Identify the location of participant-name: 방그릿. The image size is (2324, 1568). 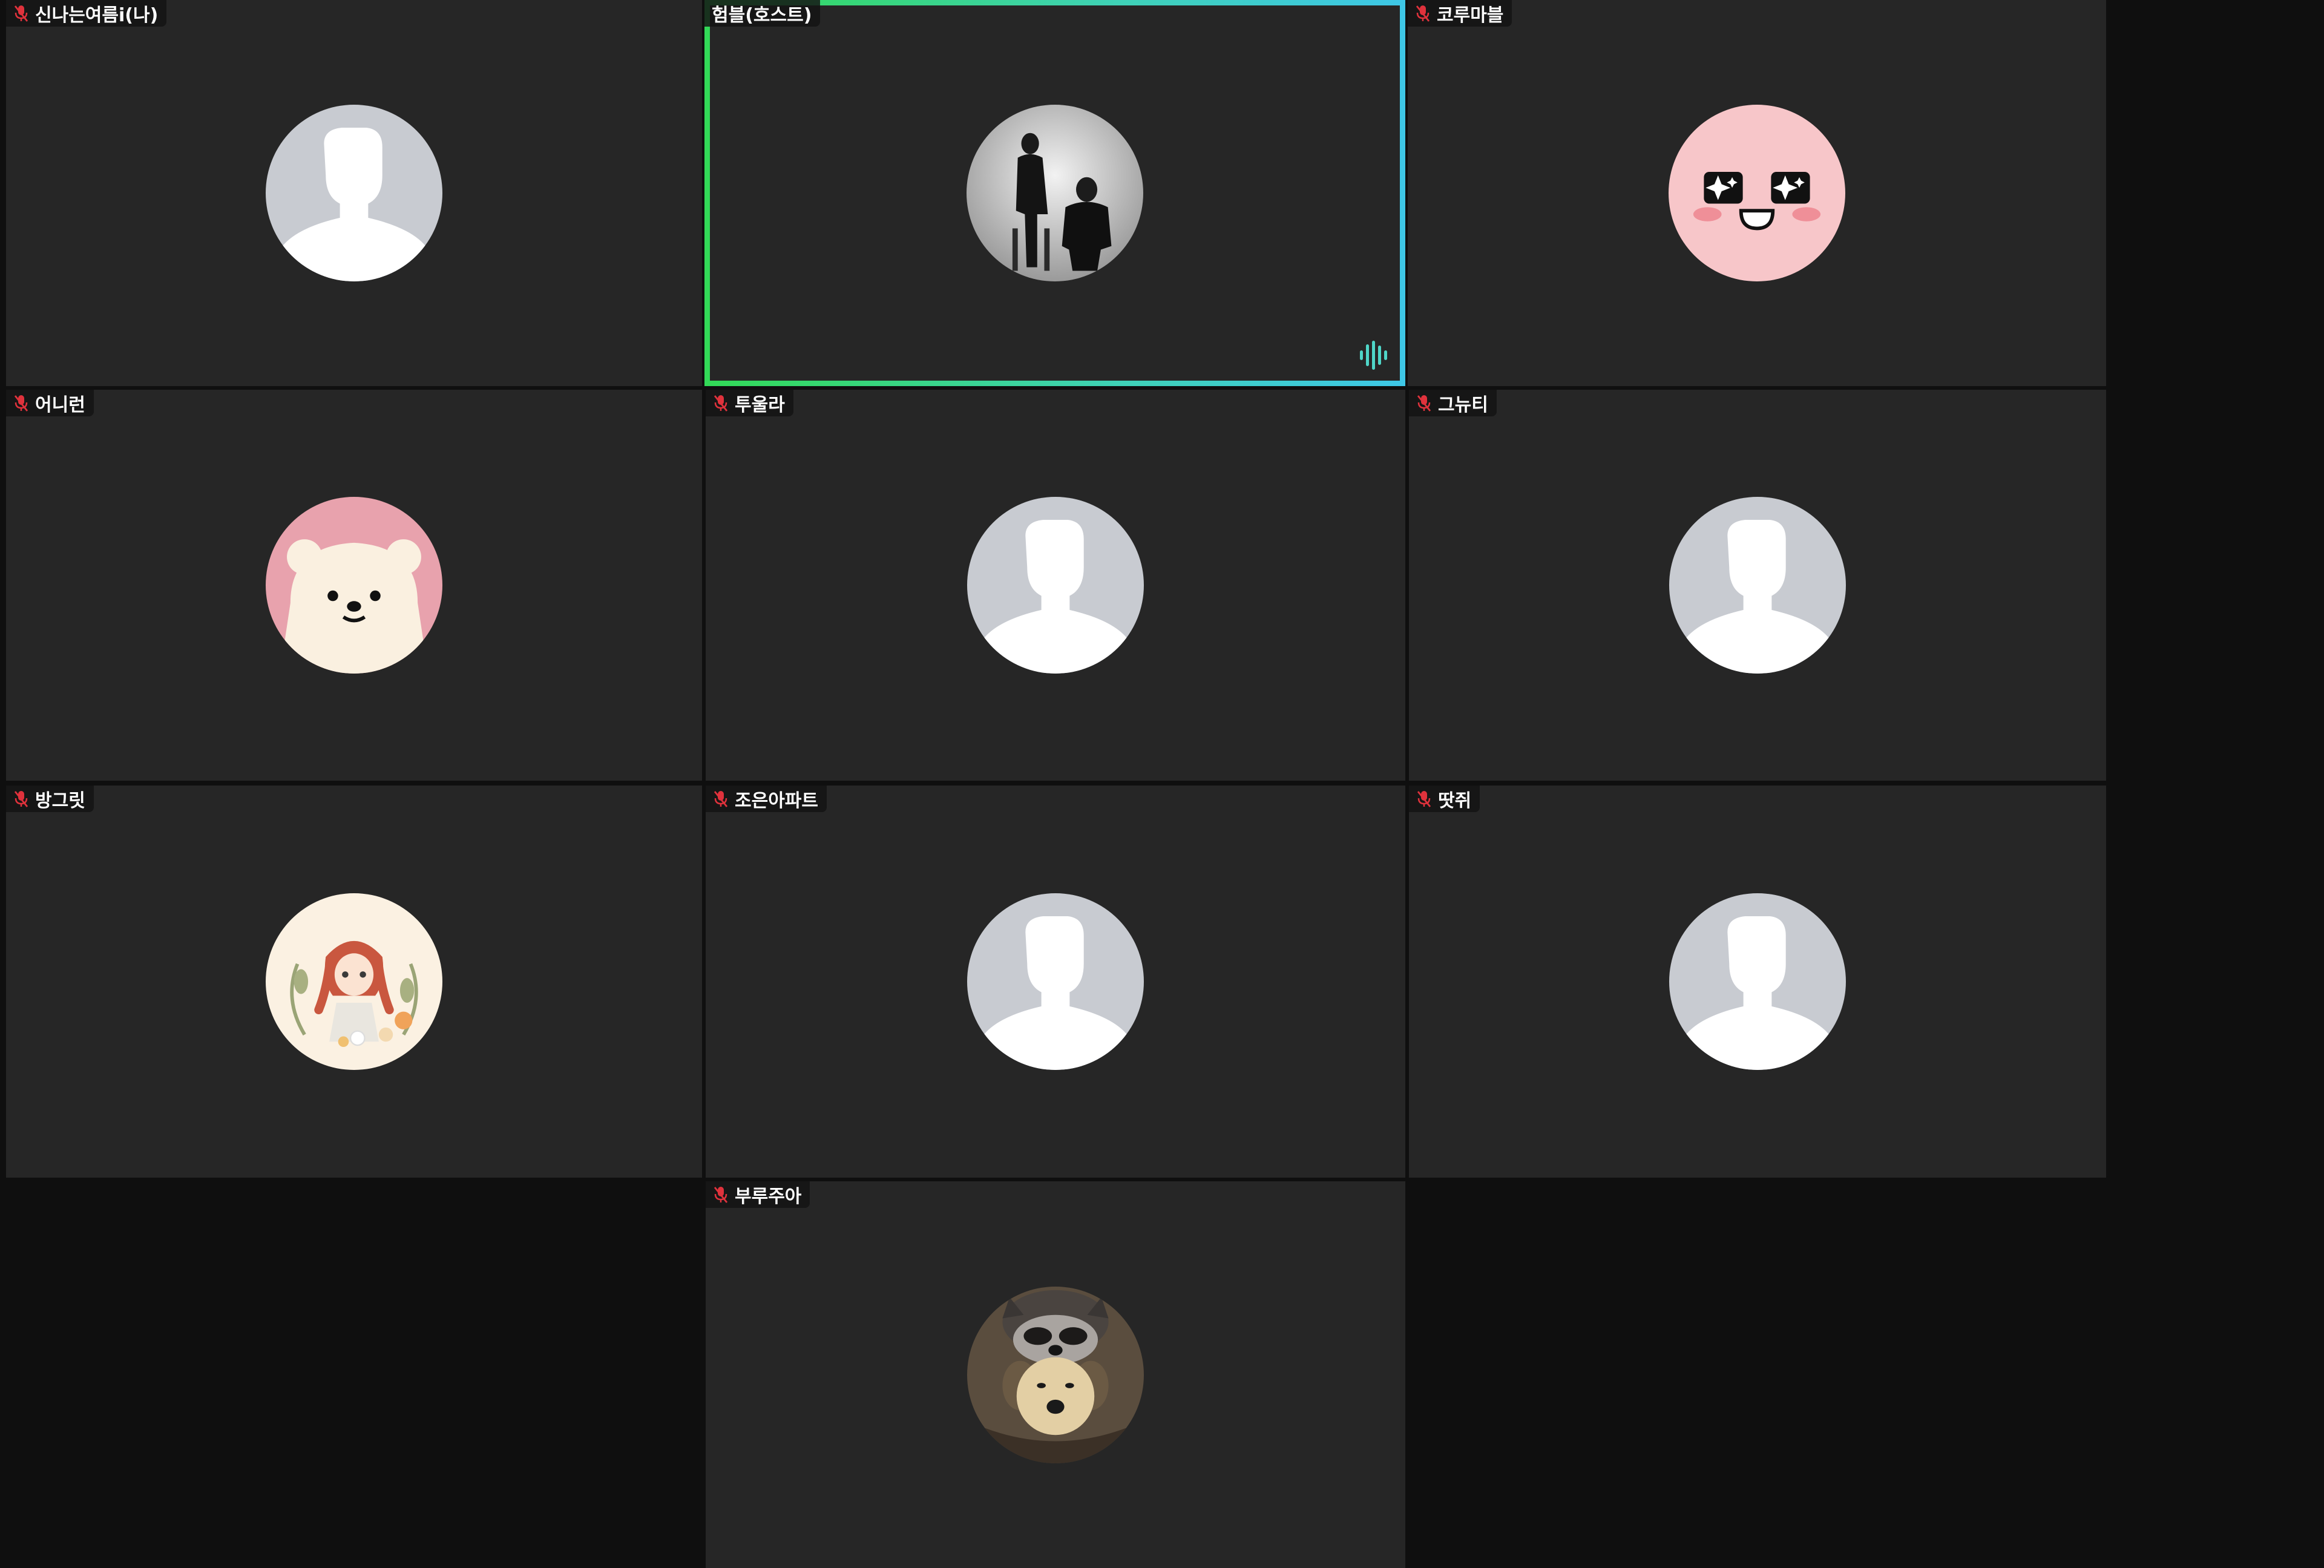
(60, 801).